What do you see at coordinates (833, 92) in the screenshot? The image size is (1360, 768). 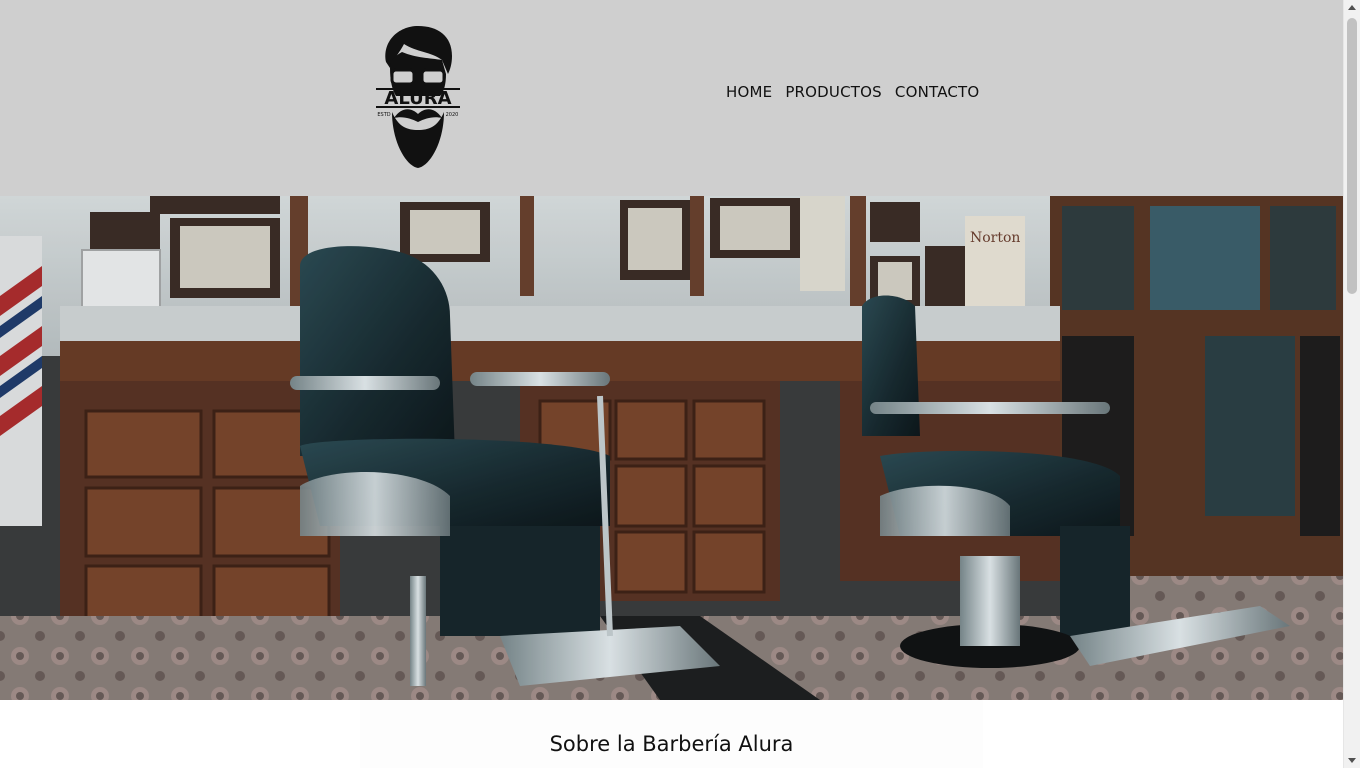 I see `nav-productos-link: PRODUCTOS` at bounding box center [833, 92].